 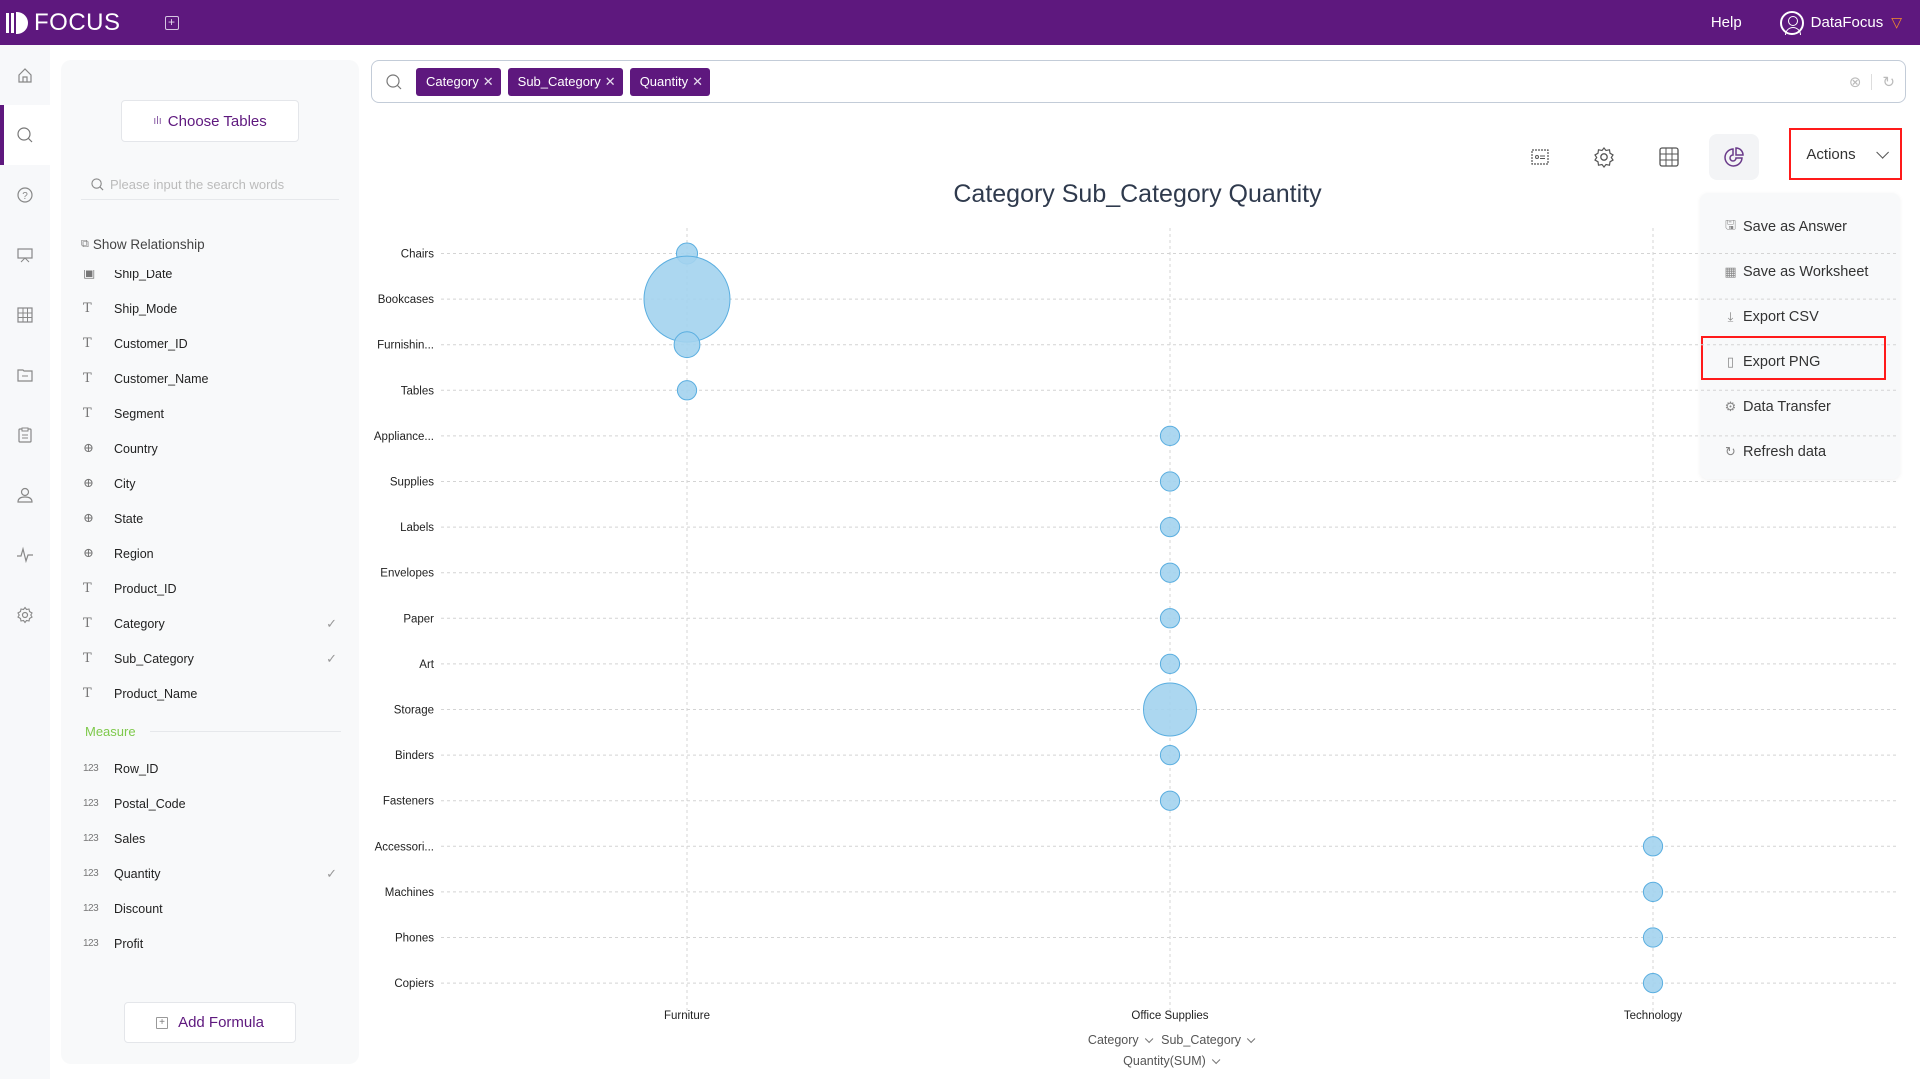 I want to click on field-item-customer_id: T Customer_ID, so click(x=210, y=343).